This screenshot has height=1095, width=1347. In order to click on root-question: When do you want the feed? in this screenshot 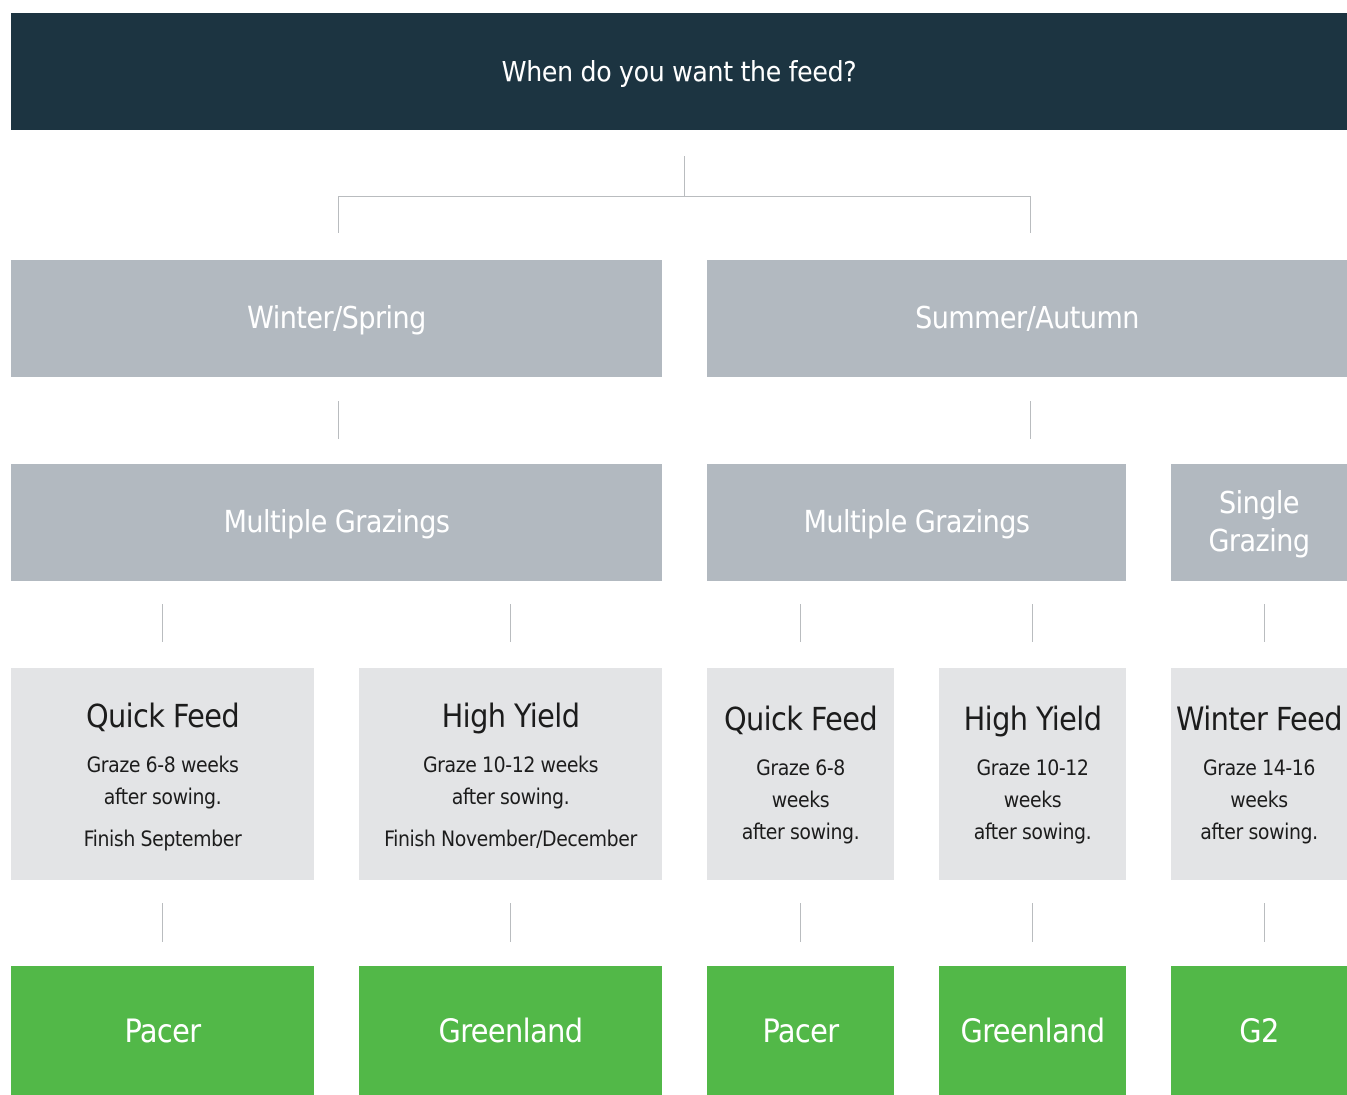, I will do `click(679, 71)`.